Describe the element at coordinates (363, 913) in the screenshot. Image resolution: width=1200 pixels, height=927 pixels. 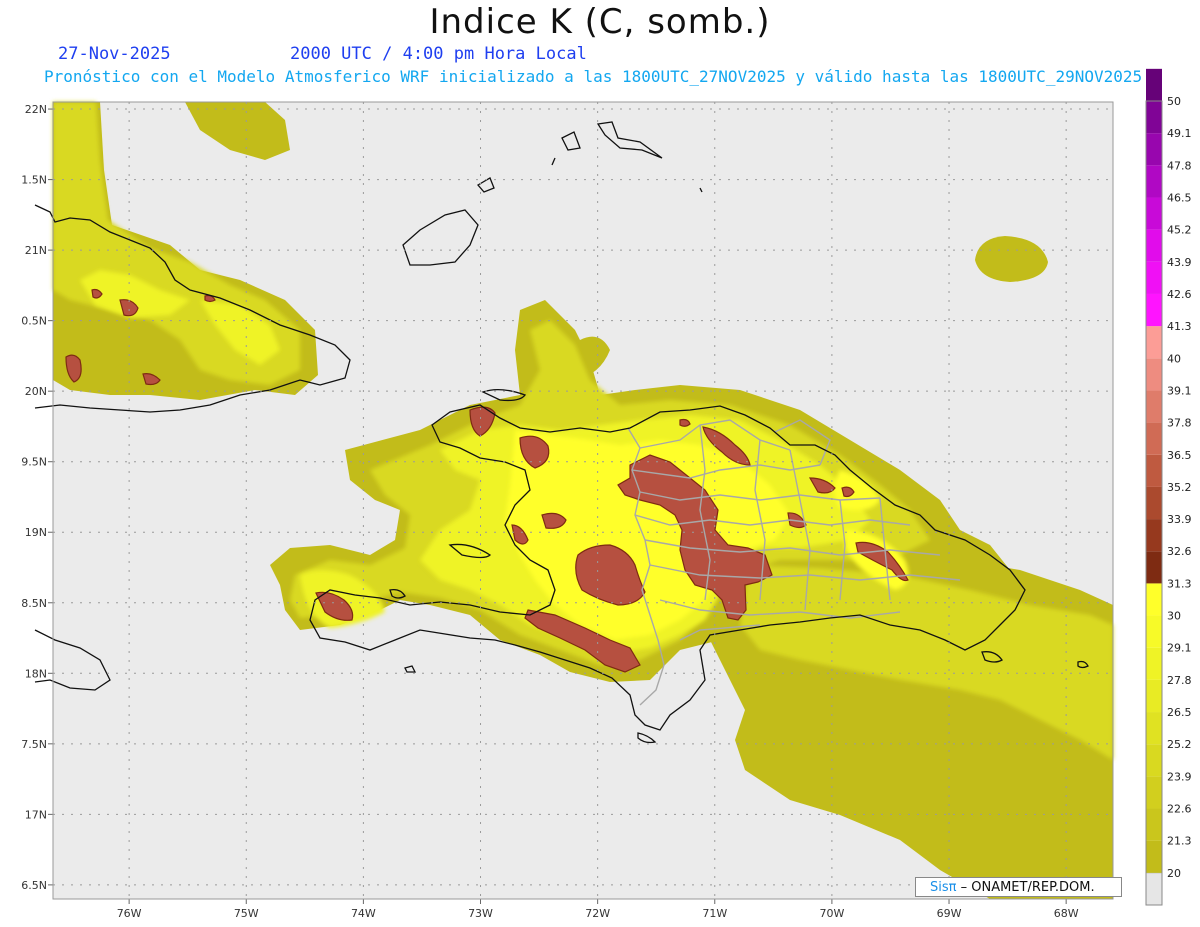
I see `lon-tick-label: 74W` at that location.